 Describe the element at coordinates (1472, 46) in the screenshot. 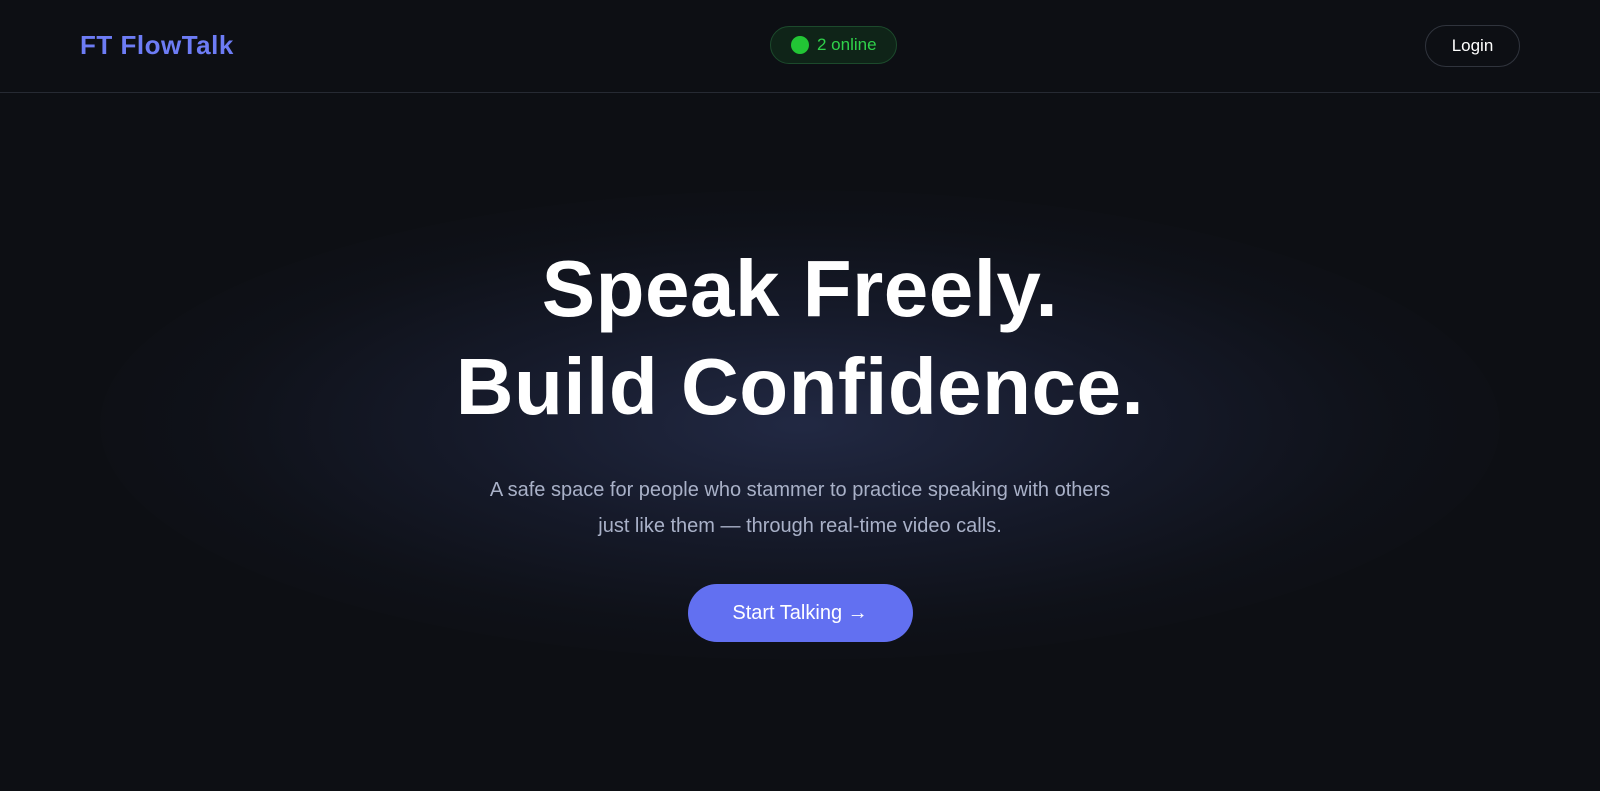

I see `login-button: Login` at that location.